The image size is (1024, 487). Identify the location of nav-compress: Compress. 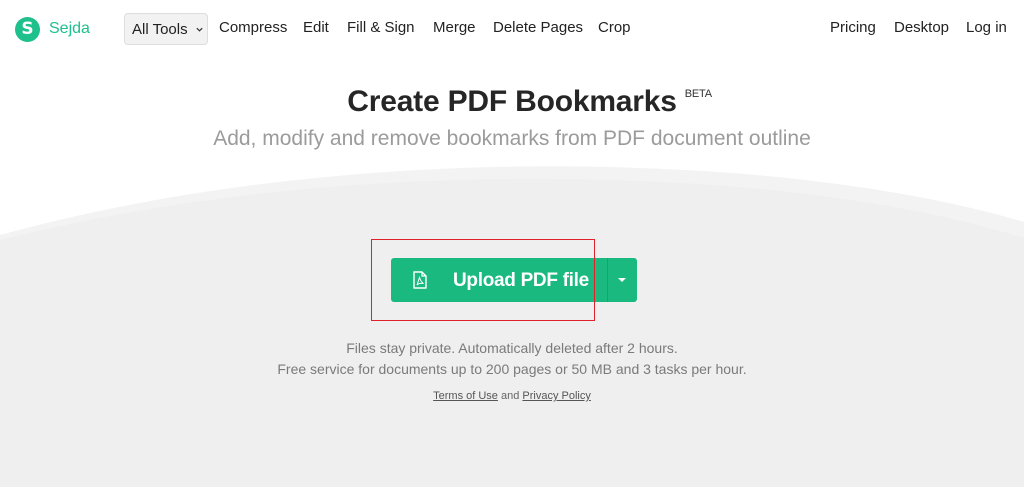
(253, 27).